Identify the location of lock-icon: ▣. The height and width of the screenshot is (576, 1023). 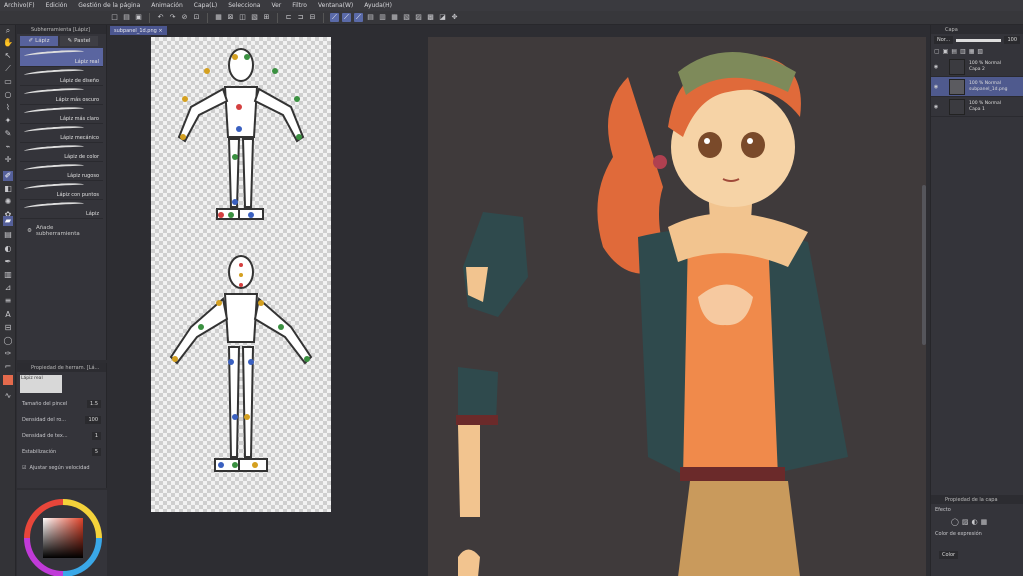
(946, 51).